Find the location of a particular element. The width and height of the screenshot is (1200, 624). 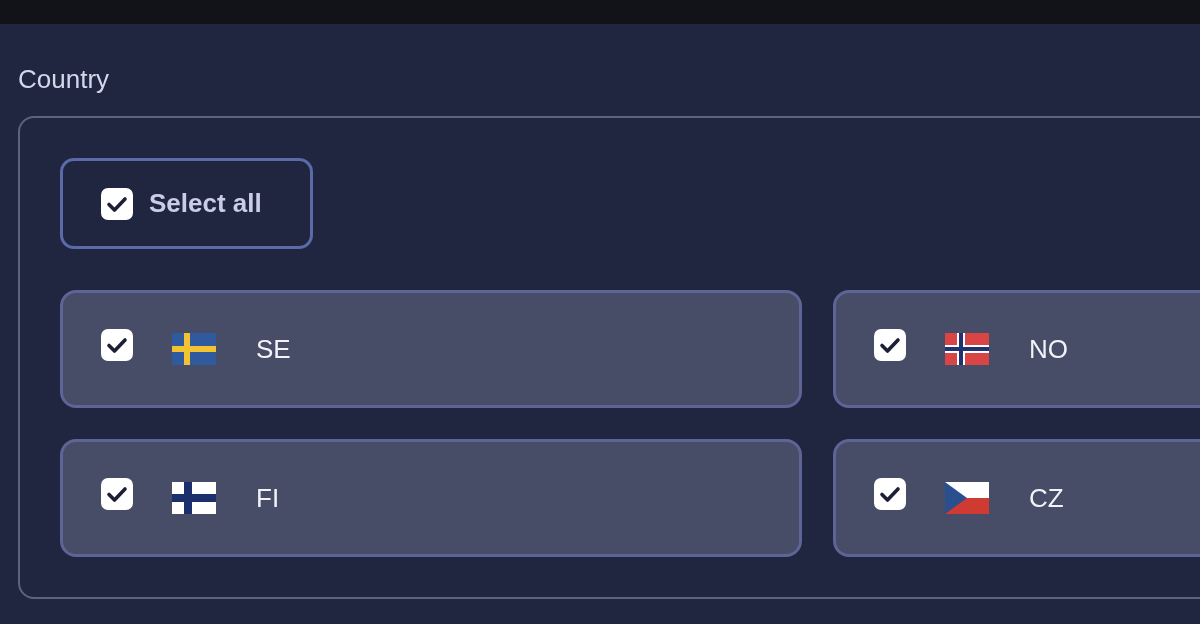

country-option: FI is located at coordinates (431, 498).